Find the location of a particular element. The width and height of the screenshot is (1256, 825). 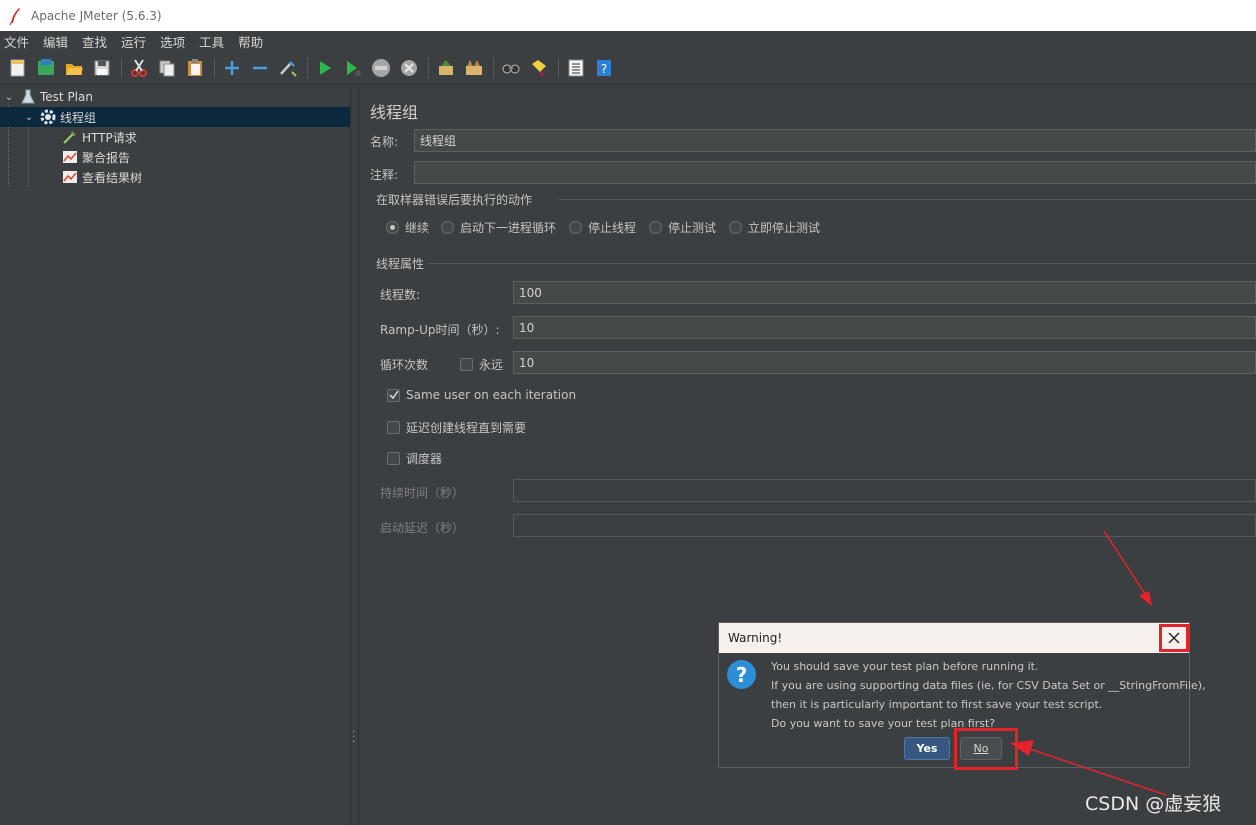

radio-stop-thread: 停止线程 is located at coordinates (602, 227).